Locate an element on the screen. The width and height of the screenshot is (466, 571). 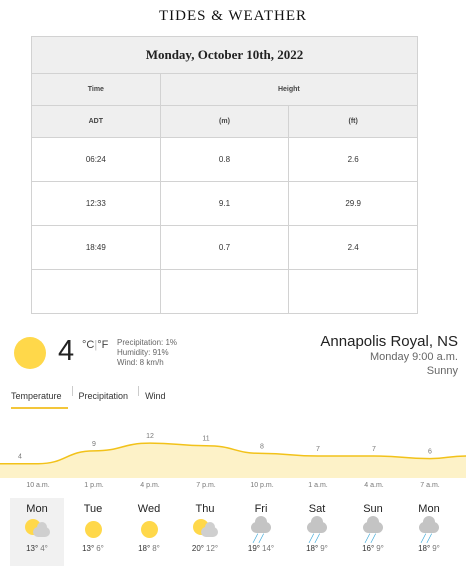
day-high: 19° is located at coordinates (253, 548).